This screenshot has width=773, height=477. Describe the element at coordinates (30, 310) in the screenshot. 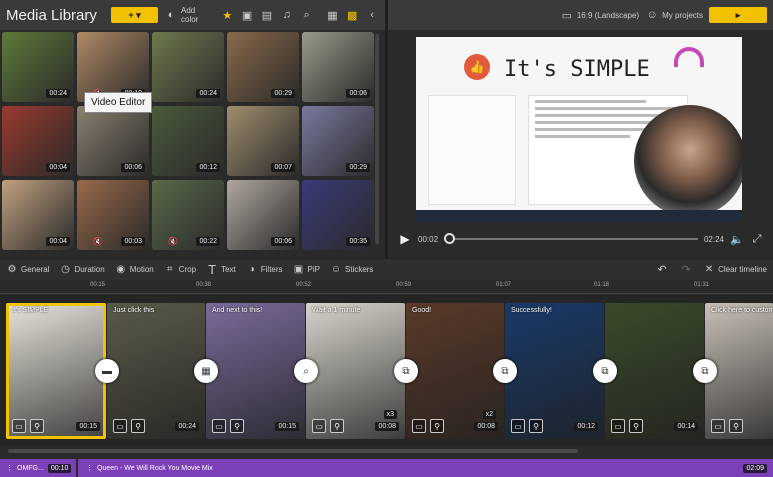

I see `clip-caption: It's SIMPLE` at that location.